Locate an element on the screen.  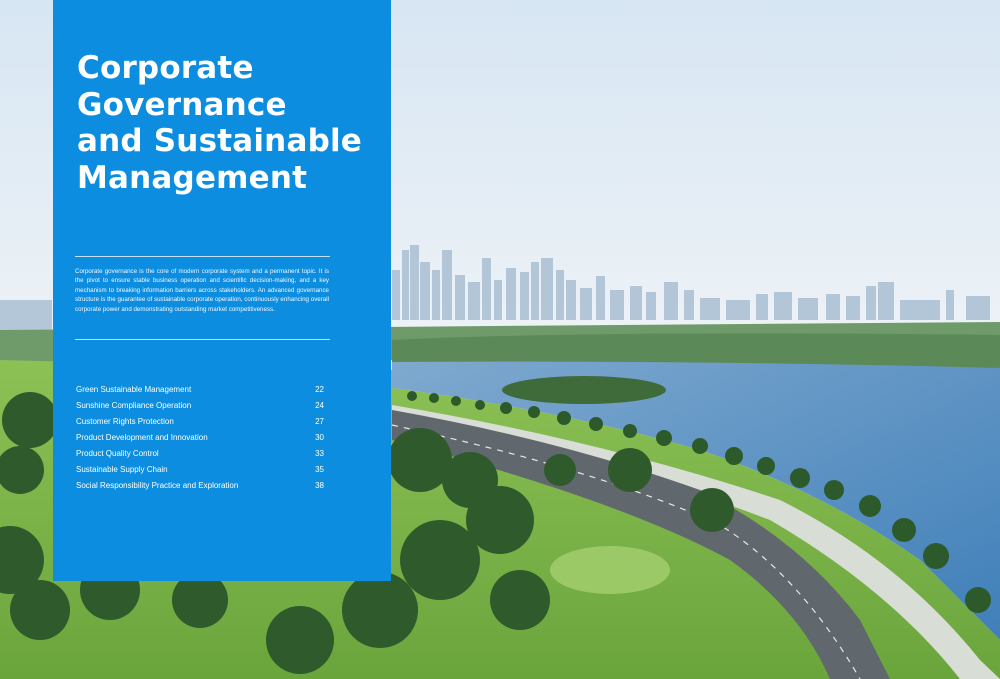
toc-item-label: Green Sustainable Management is located at coordinates (134, 389).